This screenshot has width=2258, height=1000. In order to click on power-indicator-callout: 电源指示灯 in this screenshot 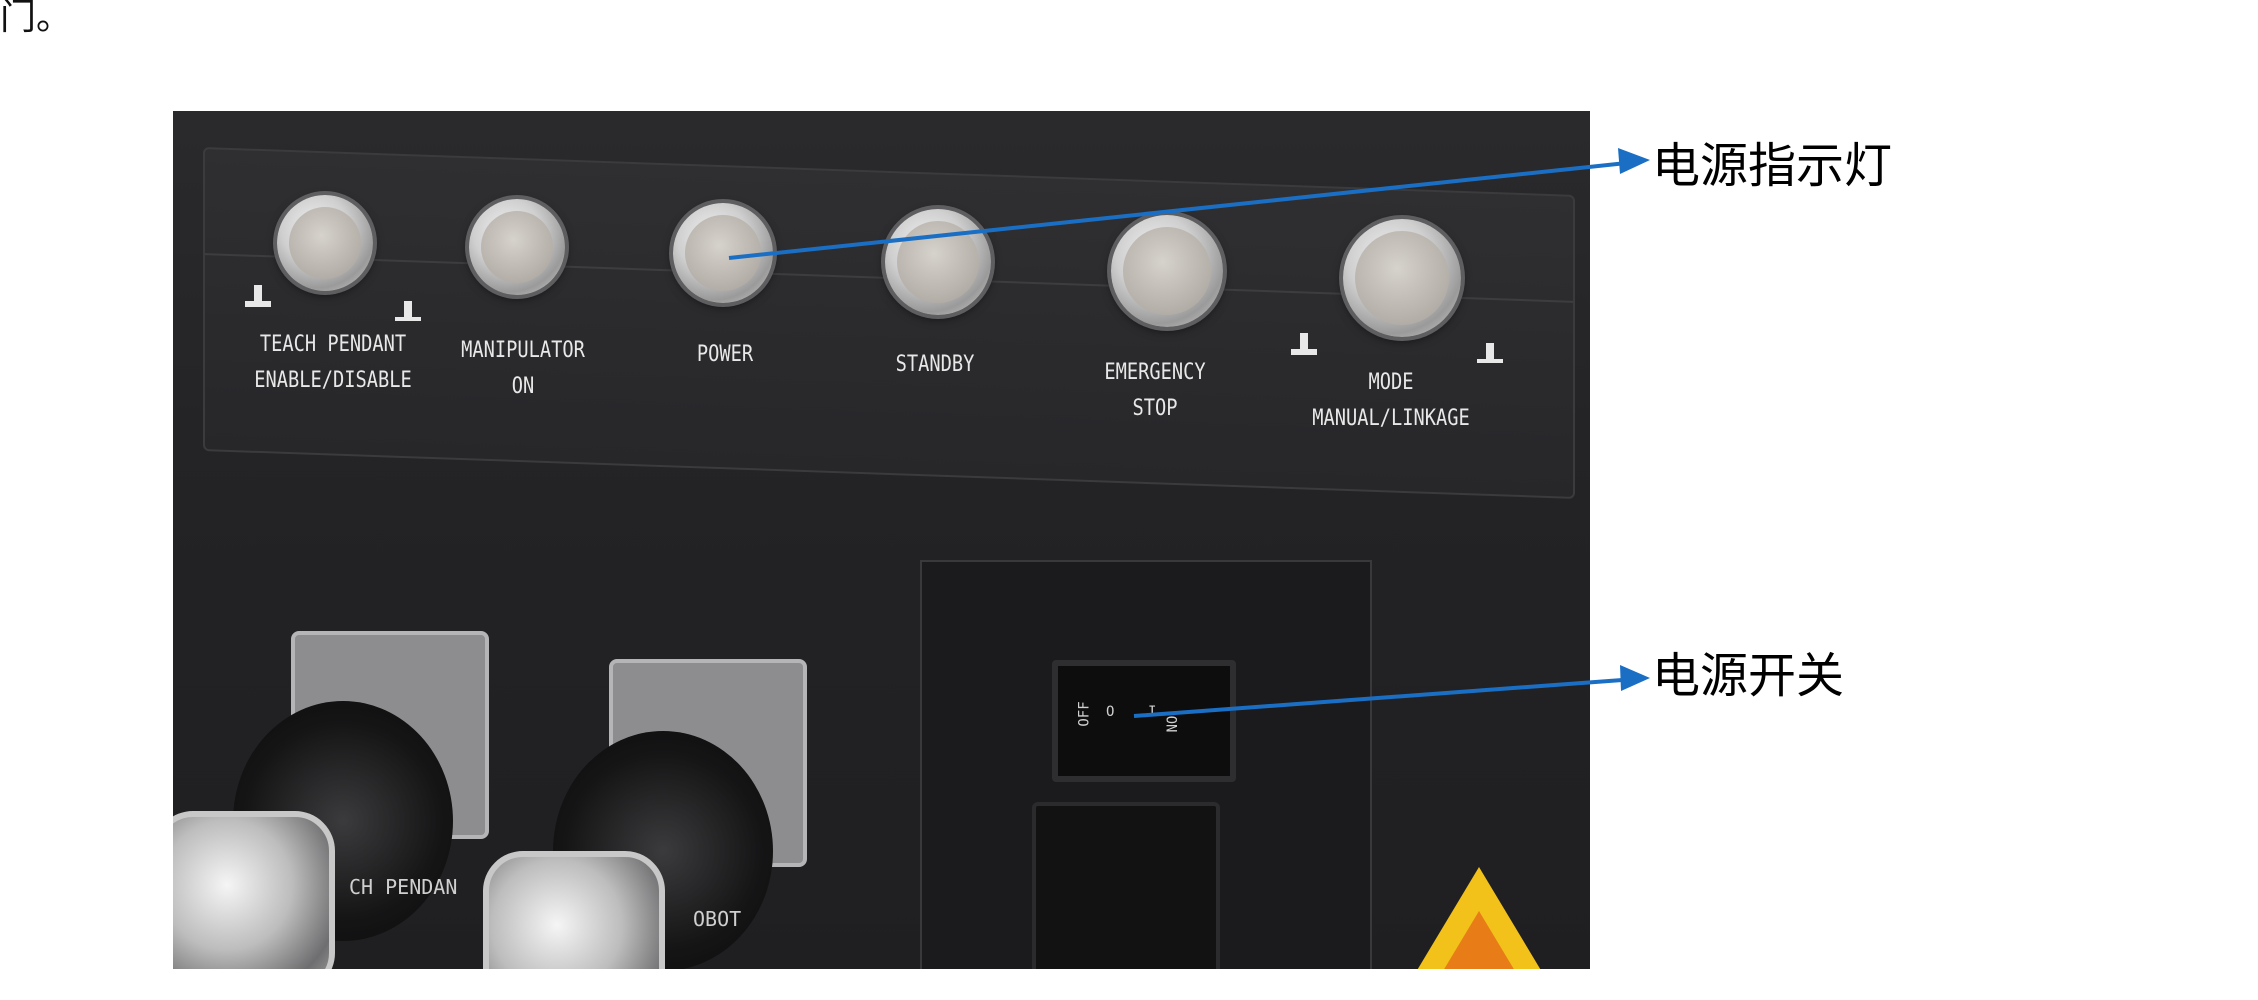, I will do `click(1772, 166)`.